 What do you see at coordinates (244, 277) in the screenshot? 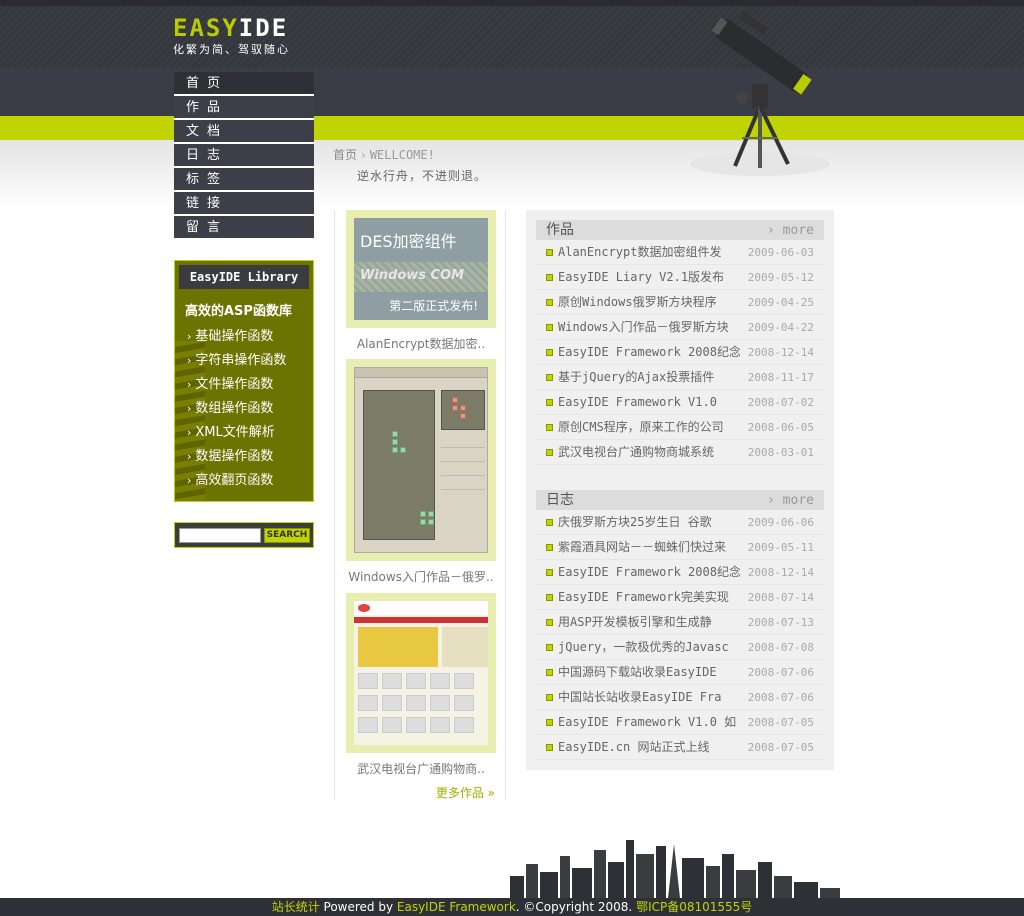
I see `library-title: EasyIDE Library` at bounding box center [244, 277].